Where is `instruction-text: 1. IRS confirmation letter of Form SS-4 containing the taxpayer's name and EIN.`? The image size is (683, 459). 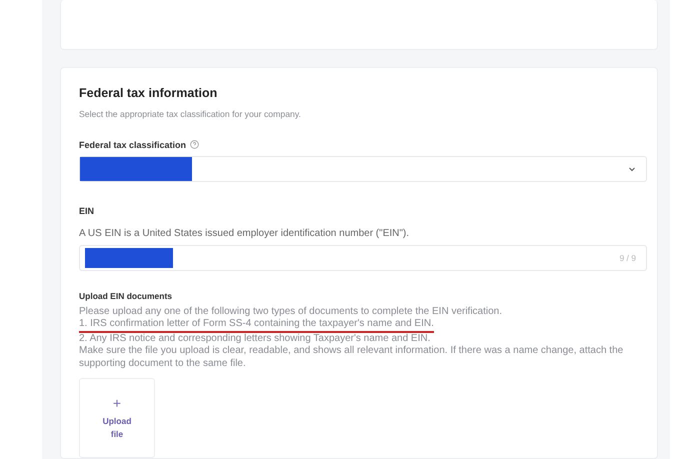 instruction-text: 1. IRS confirmation letter of Form SS-4 containing the taxpayer's name and EIN. is located at coordinates (256, 325).